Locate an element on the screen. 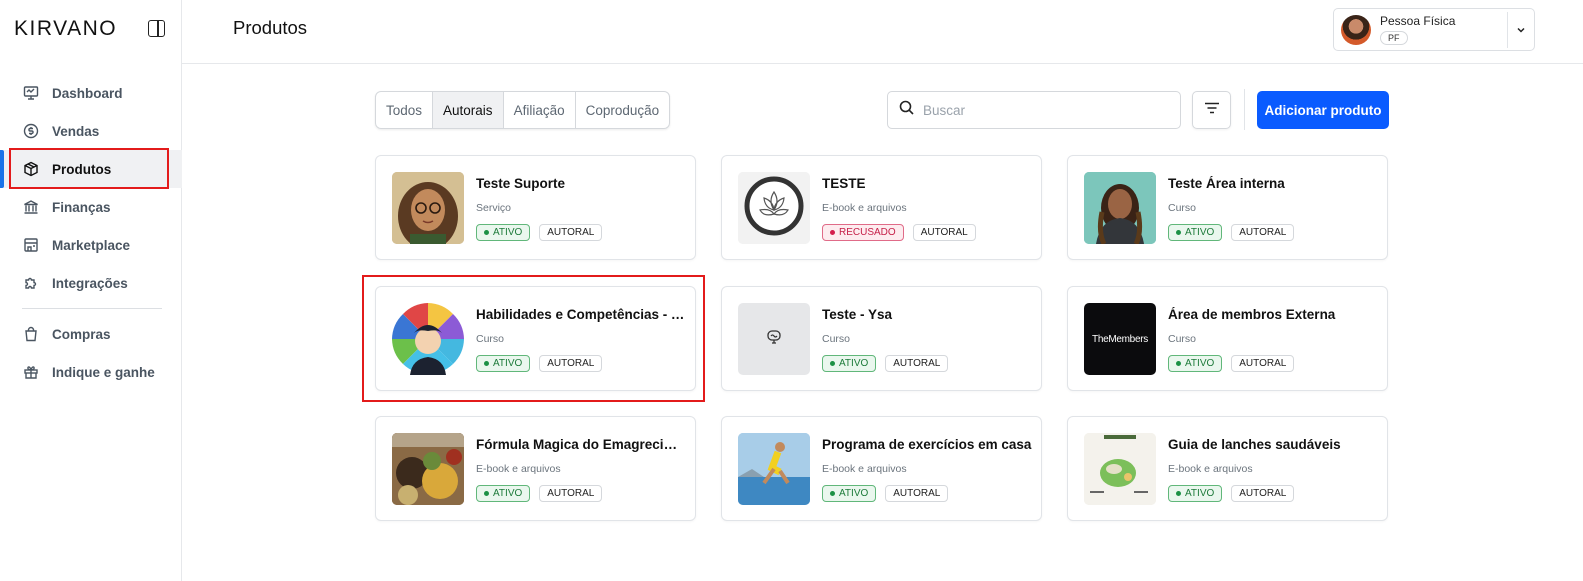 Image resolution: width=1583 pixels, height=581 pixels. sidebar-item-label: Marketplace is located at coordinates (91, 245).